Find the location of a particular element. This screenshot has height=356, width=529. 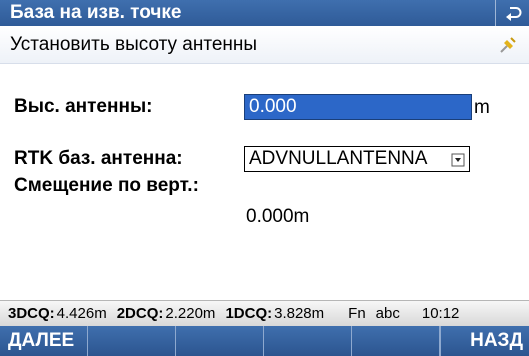

back-arrow-icon is located at coordinates (513, 14).